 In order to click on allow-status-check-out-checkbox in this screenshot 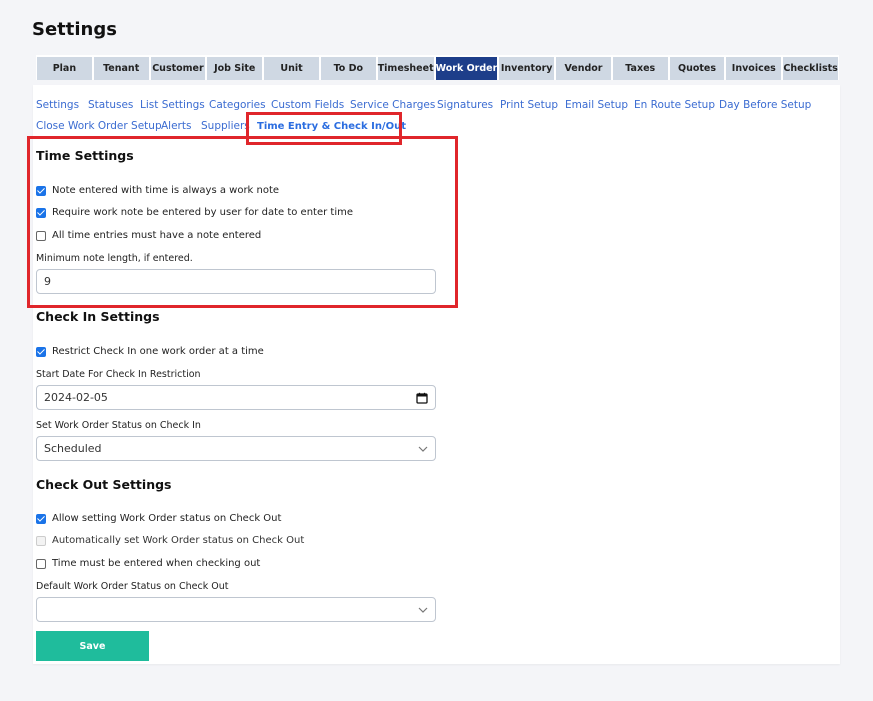, I will do `click(41, 518)`.